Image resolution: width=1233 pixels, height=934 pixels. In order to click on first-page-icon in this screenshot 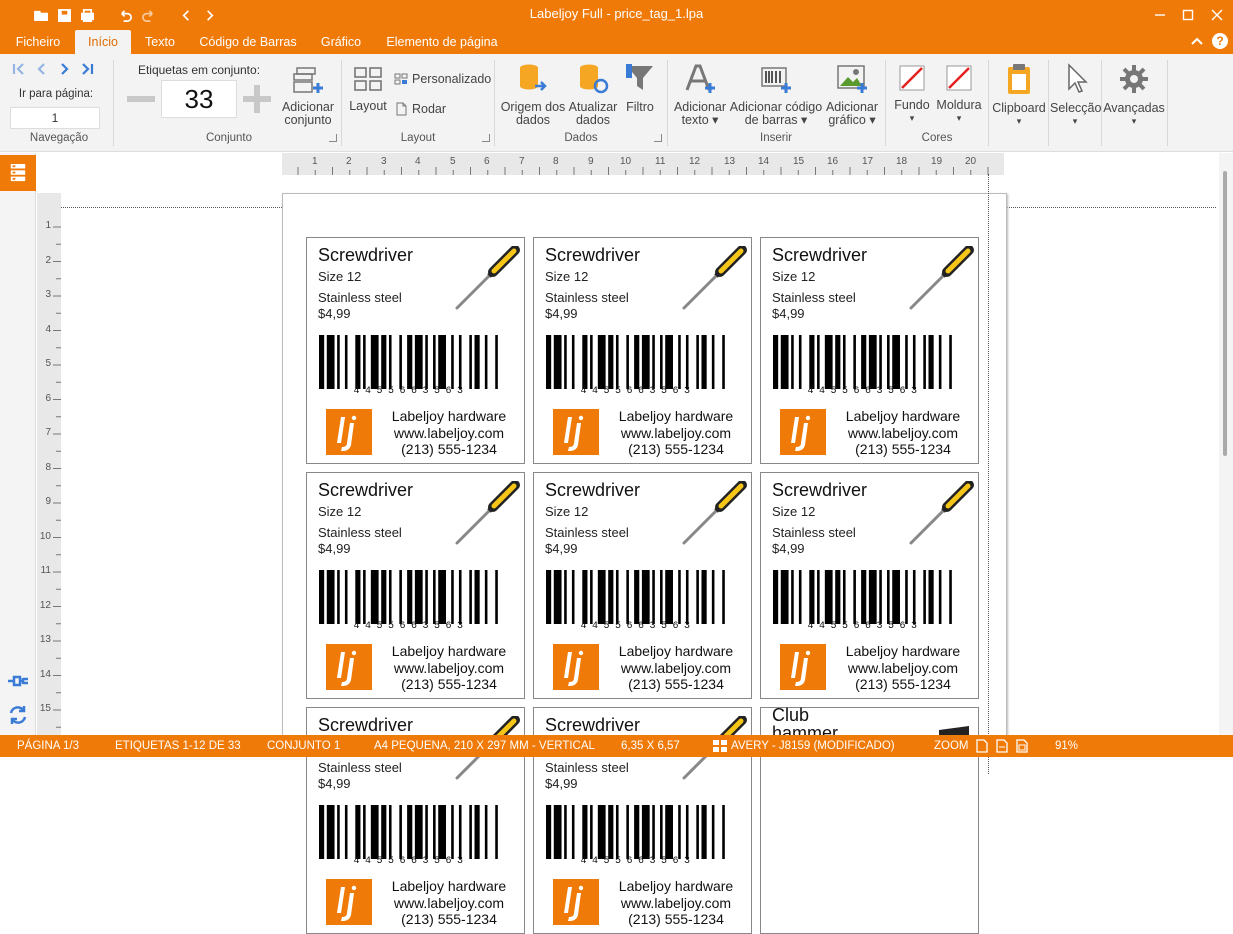, I will do `click(21, 71)`.